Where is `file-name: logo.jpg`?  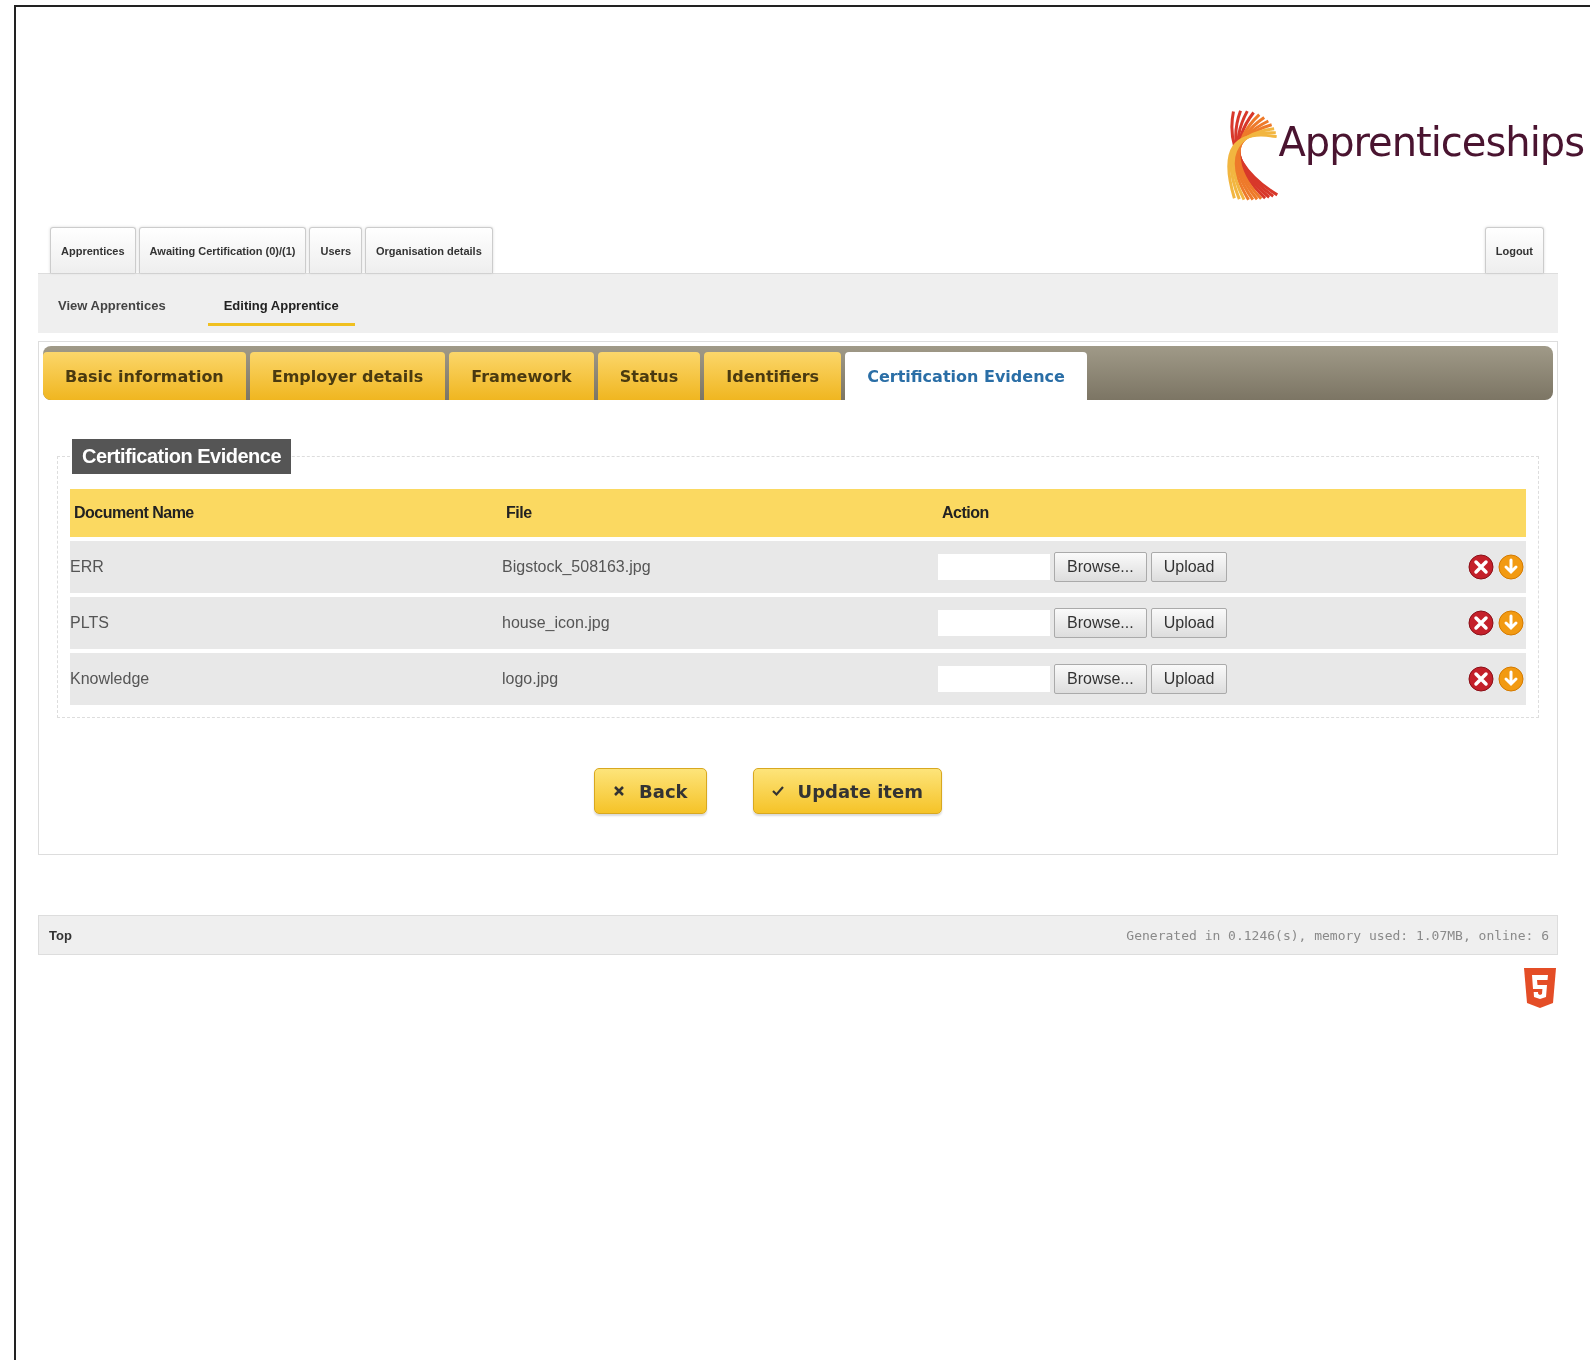
file-name: logo.jpg is located at coordinates (531, 679).